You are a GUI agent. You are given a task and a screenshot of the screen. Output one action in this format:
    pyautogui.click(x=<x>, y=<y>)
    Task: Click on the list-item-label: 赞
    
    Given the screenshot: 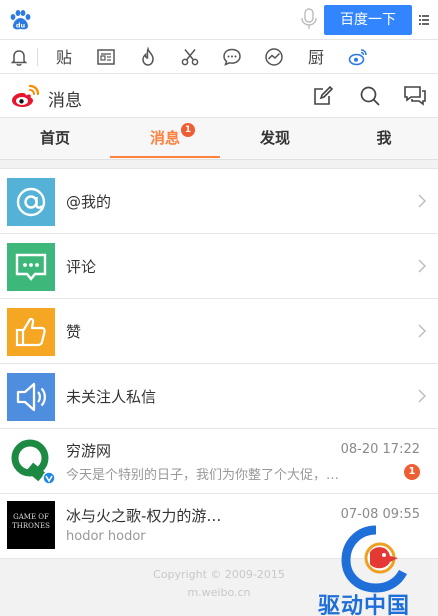 What is the action you would take?
    pyautogui.click(x=74, y=332)
    